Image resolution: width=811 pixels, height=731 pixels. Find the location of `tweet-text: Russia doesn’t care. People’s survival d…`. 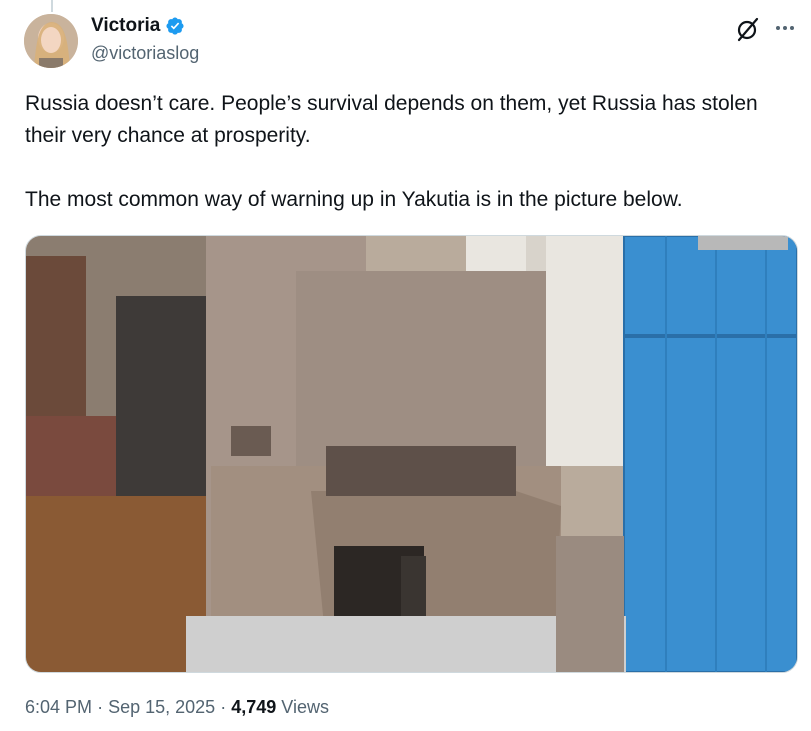

tweet-text: Russia doesn’t care. People’s survival d… is located at coordinates (391, 151).